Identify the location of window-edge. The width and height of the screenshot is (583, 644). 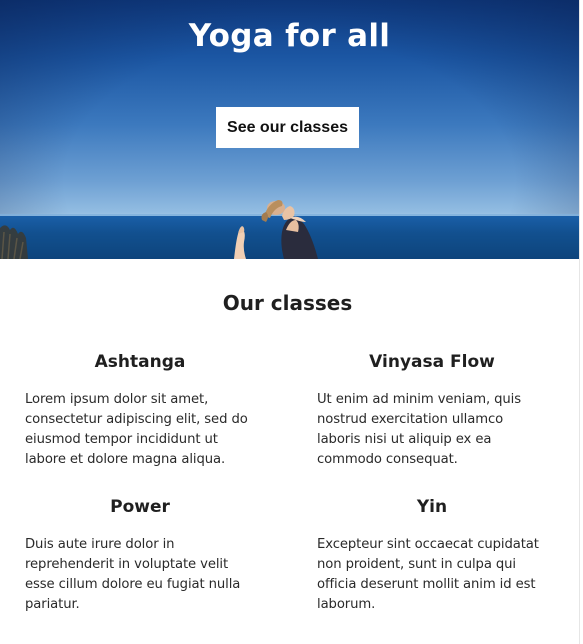
(581, 322).